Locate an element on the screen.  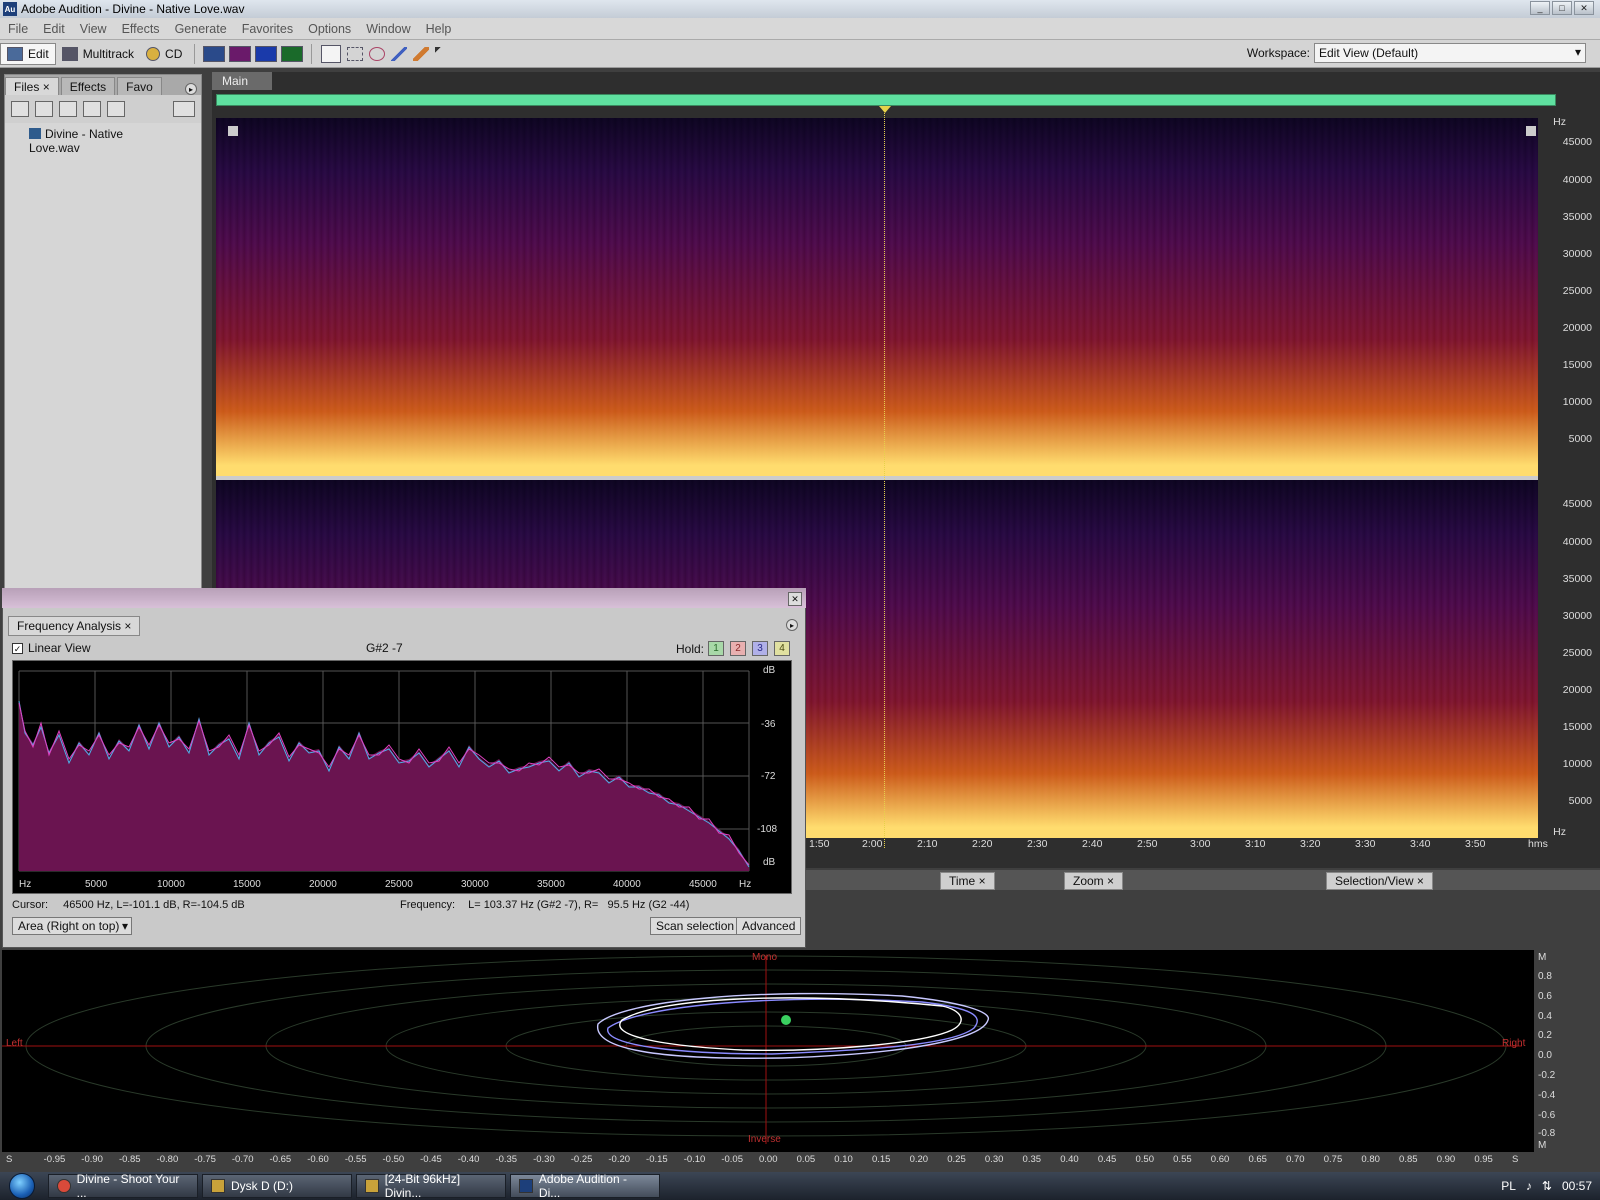
scan-selection-button: Scan selection is located at coordinates (695, 926).